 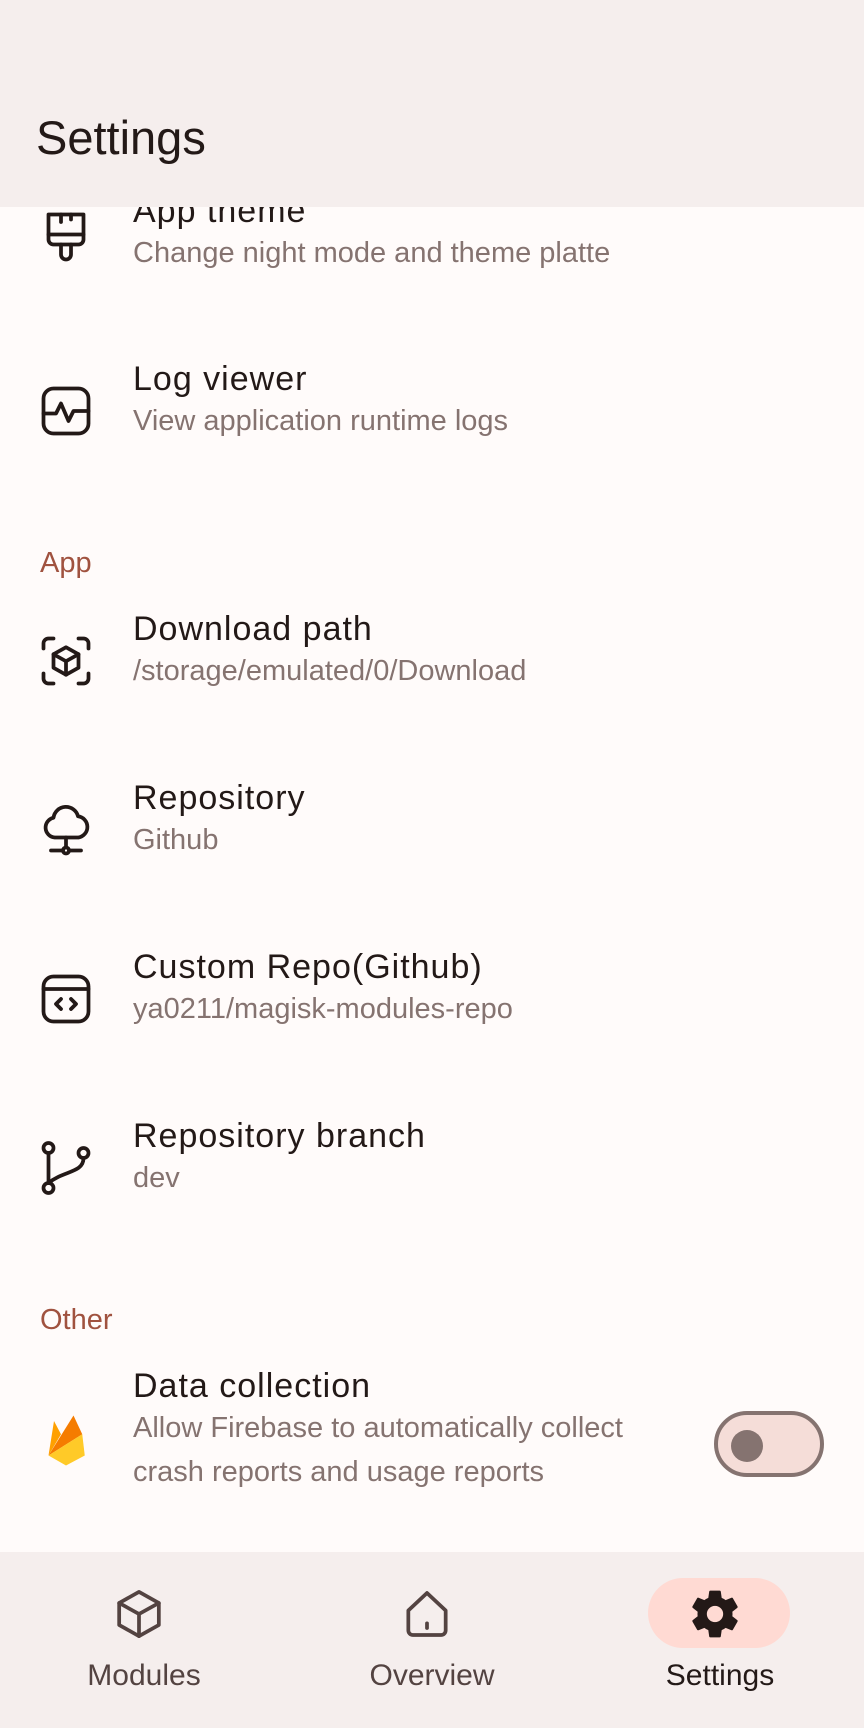 What do you see at coordinates (720, 1675) in the screenshot?
I see `nav-label: Settings` at bounding box center [720, 1675].